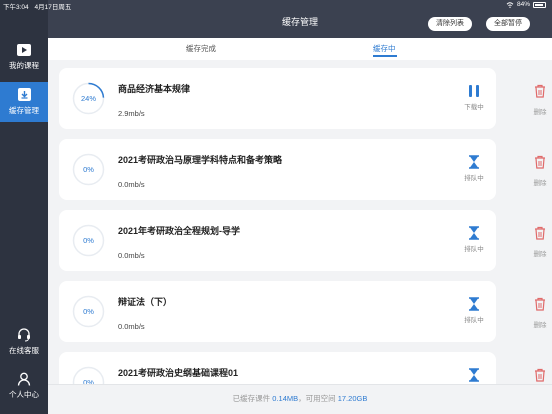 The width and height of the screenshot is (552, 414). Describe the element at coordinates (474, 91) in the screenshot. I see `pause-icon` at that location.